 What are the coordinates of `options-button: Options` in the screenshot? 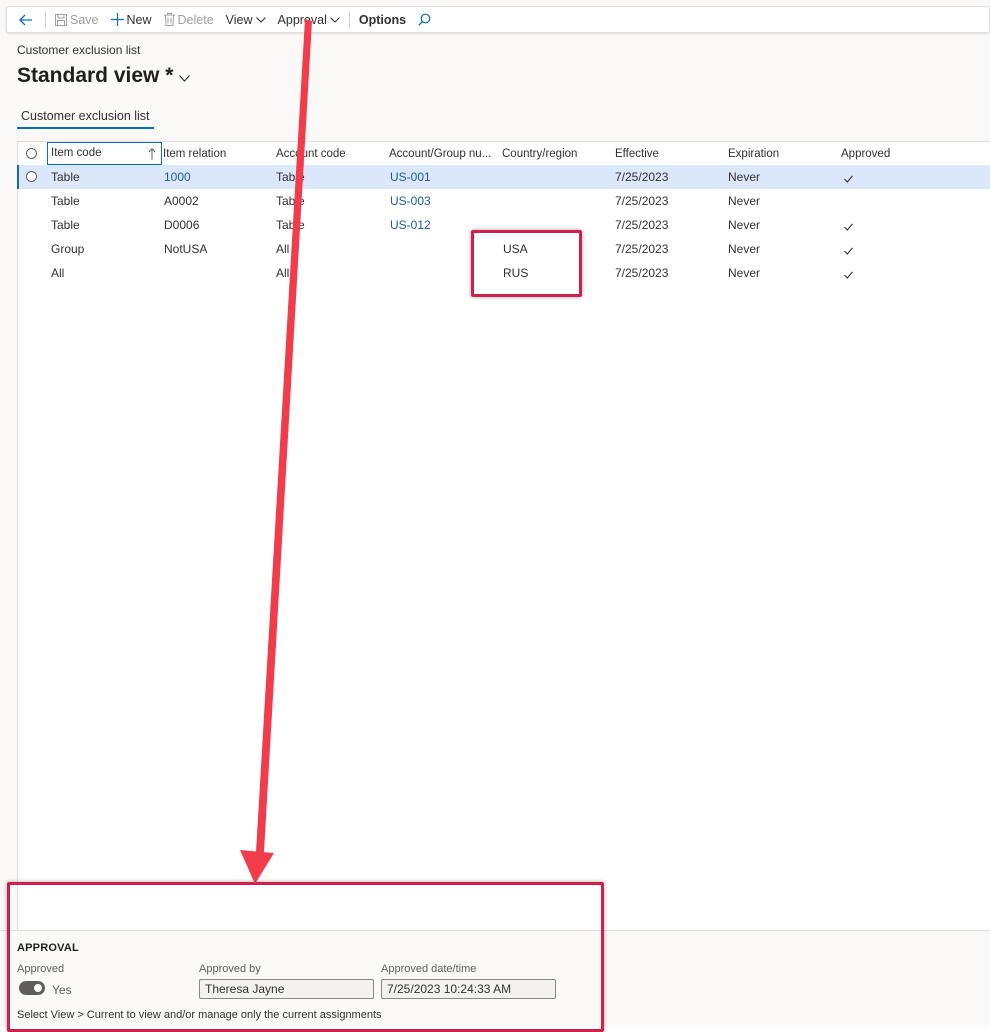 It's located at (382, 19).